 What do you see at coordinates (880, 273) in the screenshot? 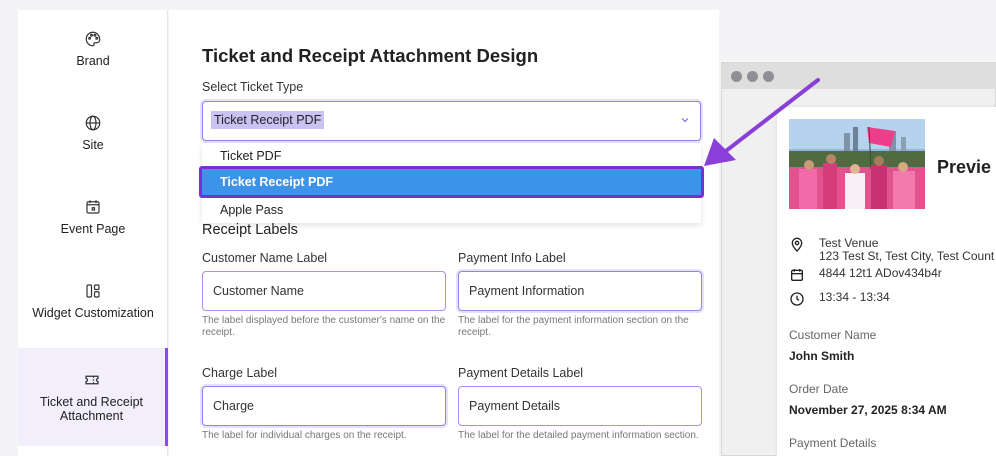
I see `ticket-code: 4844 12t1 ADov434b4r` at bounding box center [880, 273].